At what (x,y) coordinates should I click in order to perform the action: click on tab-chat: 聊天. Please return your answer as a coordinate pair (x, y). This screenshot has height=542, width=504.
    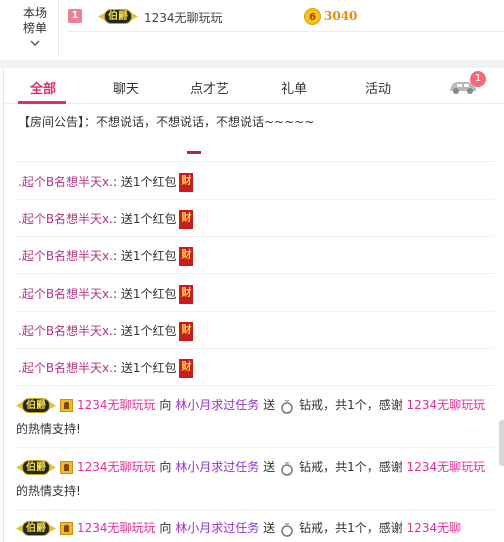
    Looking at the image, I should click on (126, 87).